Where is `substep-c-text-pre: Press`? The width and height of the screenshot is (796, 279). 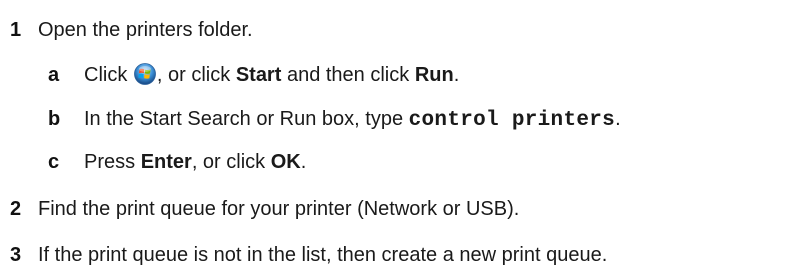 substep-c-text-pre: Press is located at coordinates (110, 162).